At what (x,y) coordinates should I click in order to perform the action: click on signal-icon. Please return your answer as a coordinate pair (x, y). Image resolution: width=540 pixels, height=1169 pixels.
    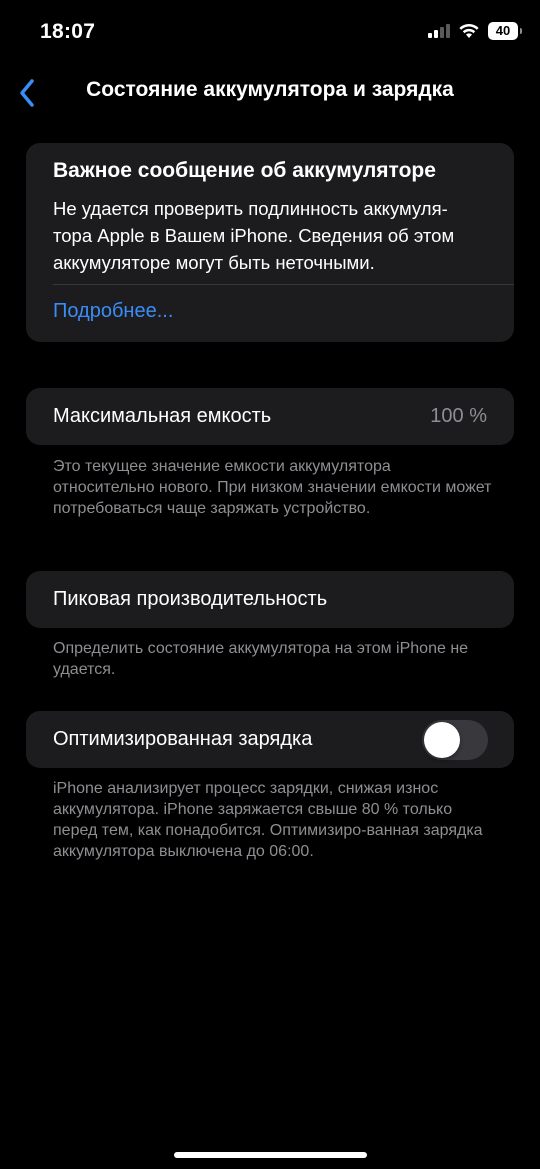
    Looking at the image, I should click on (439, 31).